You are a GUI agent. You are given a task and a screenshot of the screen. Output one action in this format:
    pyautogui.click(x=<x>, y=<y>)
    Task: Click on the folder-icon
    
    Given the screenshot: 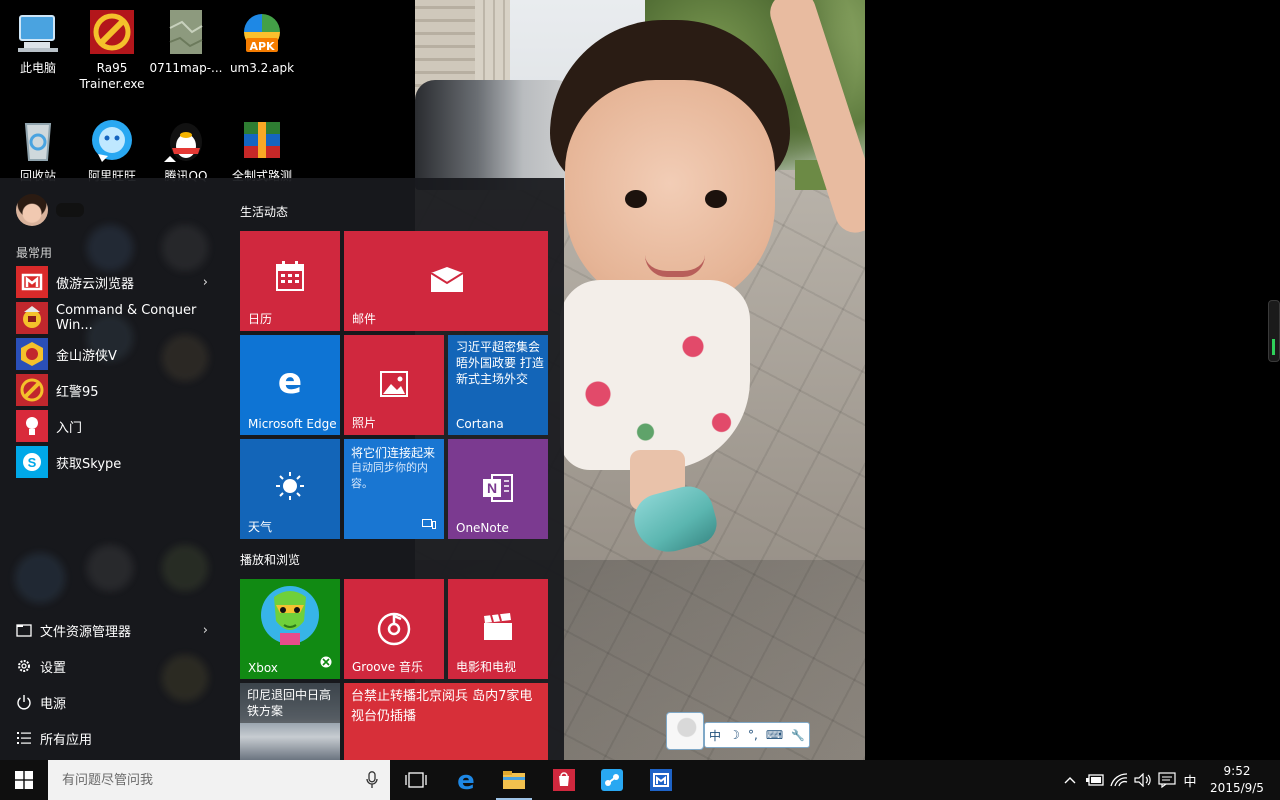 What is the action you would take?
    pyautogui.click(x=514, y=780)
    